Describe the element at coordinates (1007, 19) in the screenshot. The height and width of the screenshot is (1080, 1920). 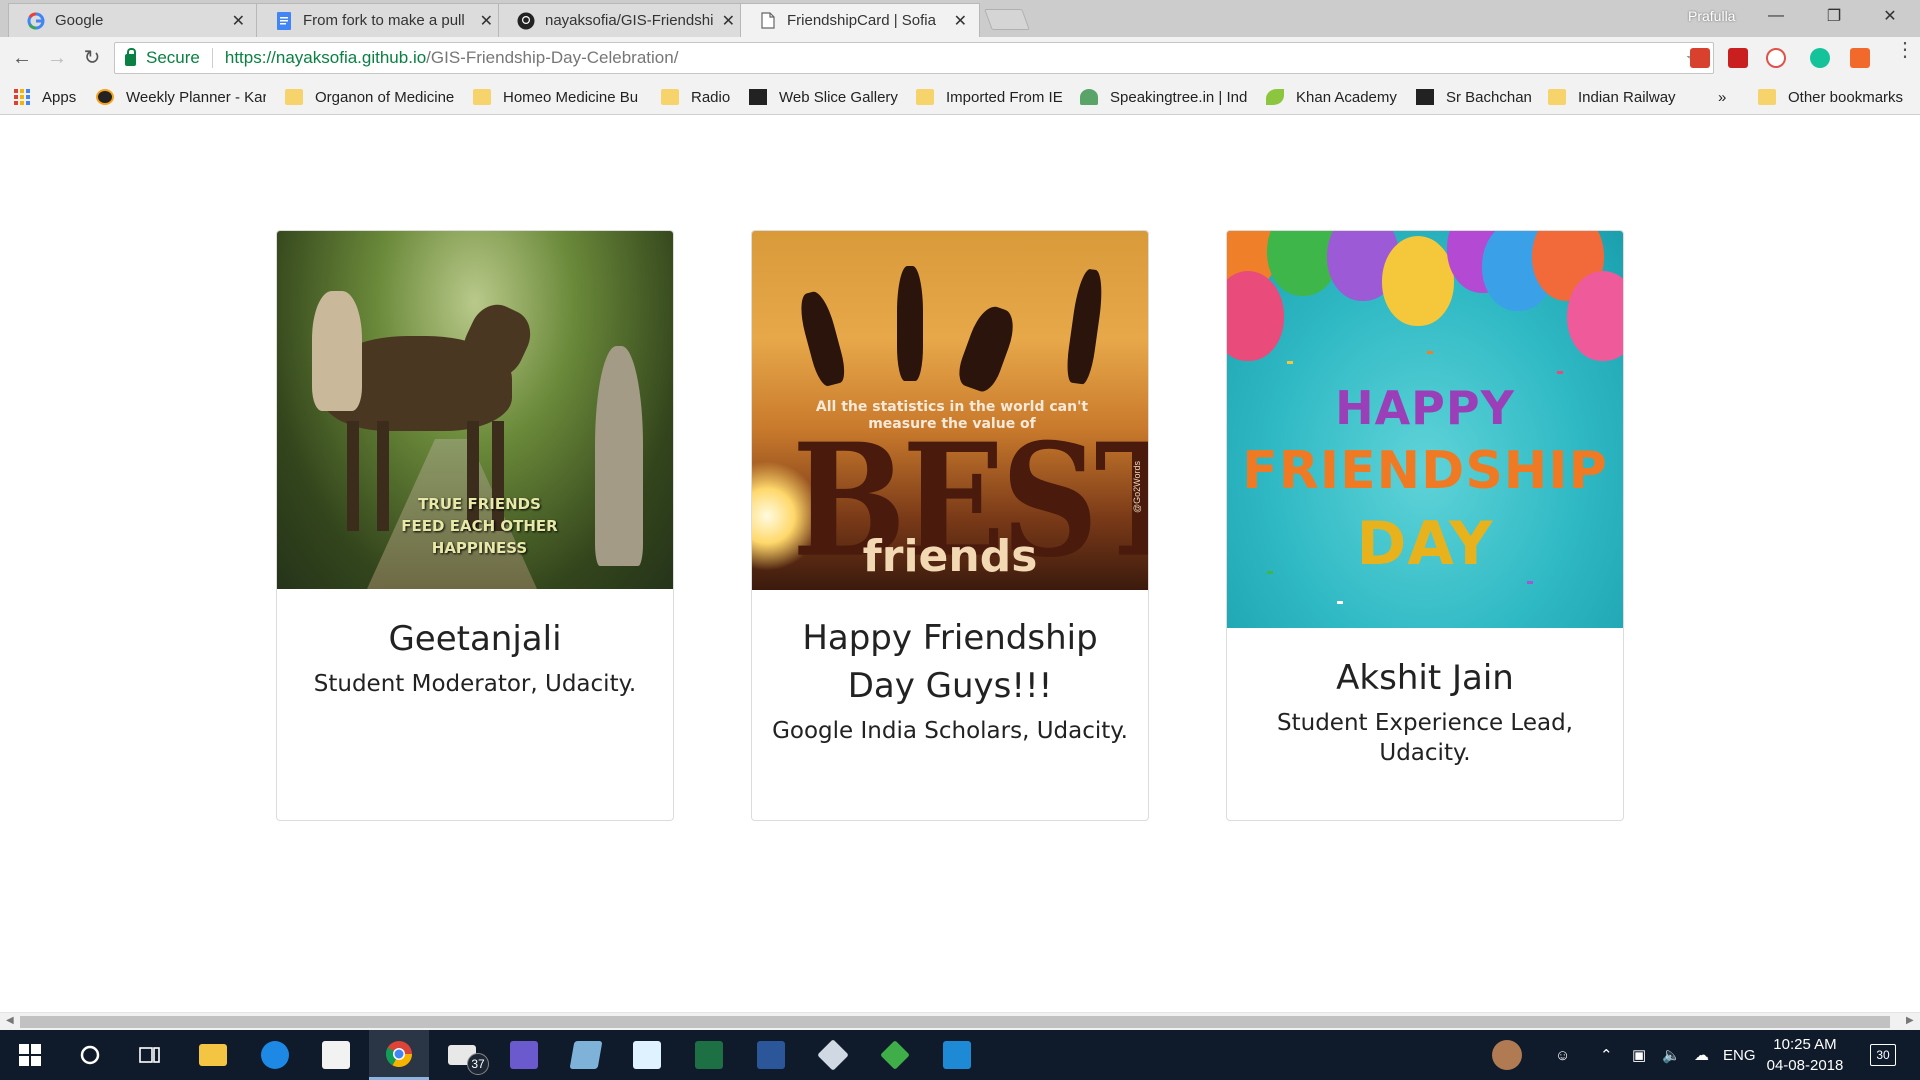
I see `new-tab-button` at that location.